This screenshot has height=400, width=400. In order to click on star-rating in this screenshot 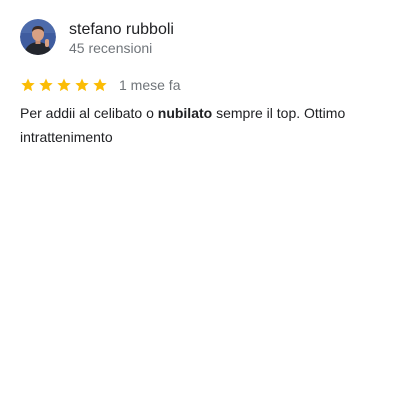, I will do `click(65, 85)`.